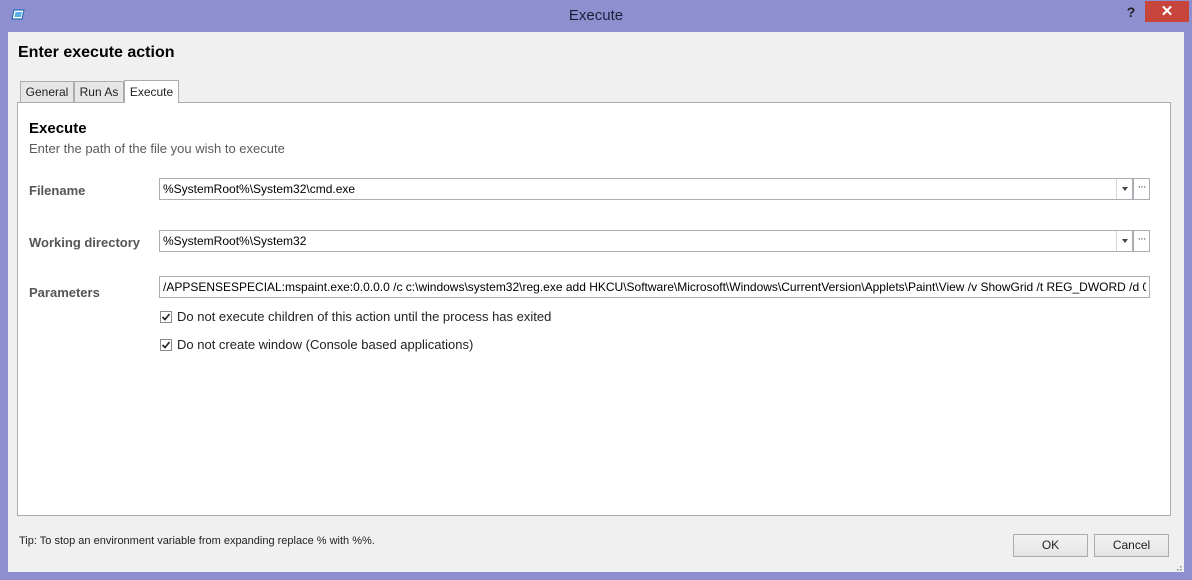 Image resolution: width=1192 pixels, height=580 pixels. Describe the element at coordinates (96, 52) in the screenshot. I see `dialog-heading: Enter execute action` at that location.